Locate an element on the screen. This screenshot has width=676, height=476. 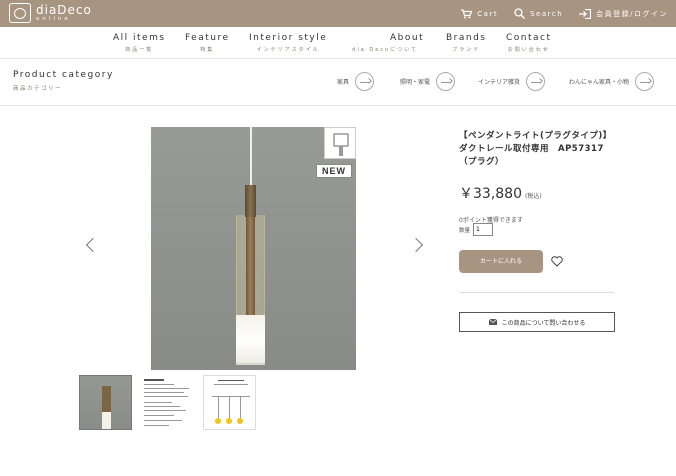
nav-label: Interior style is located at coordinates (288, 38).